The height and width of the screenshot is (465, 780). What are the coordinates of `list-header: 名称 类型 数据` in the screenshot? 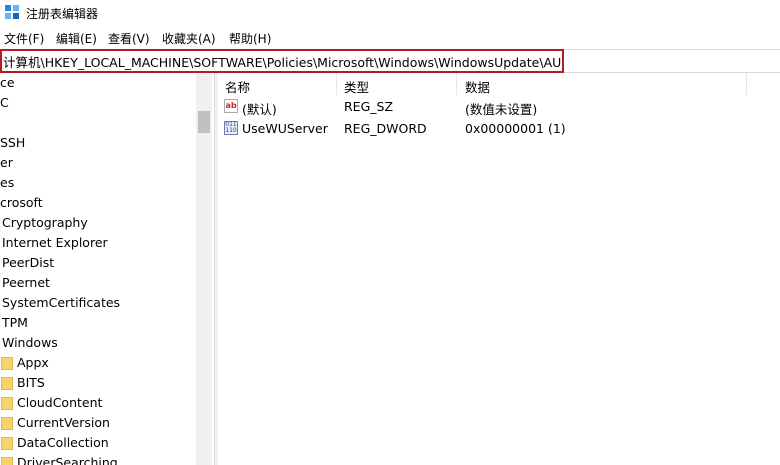 It's located at (499, 84).